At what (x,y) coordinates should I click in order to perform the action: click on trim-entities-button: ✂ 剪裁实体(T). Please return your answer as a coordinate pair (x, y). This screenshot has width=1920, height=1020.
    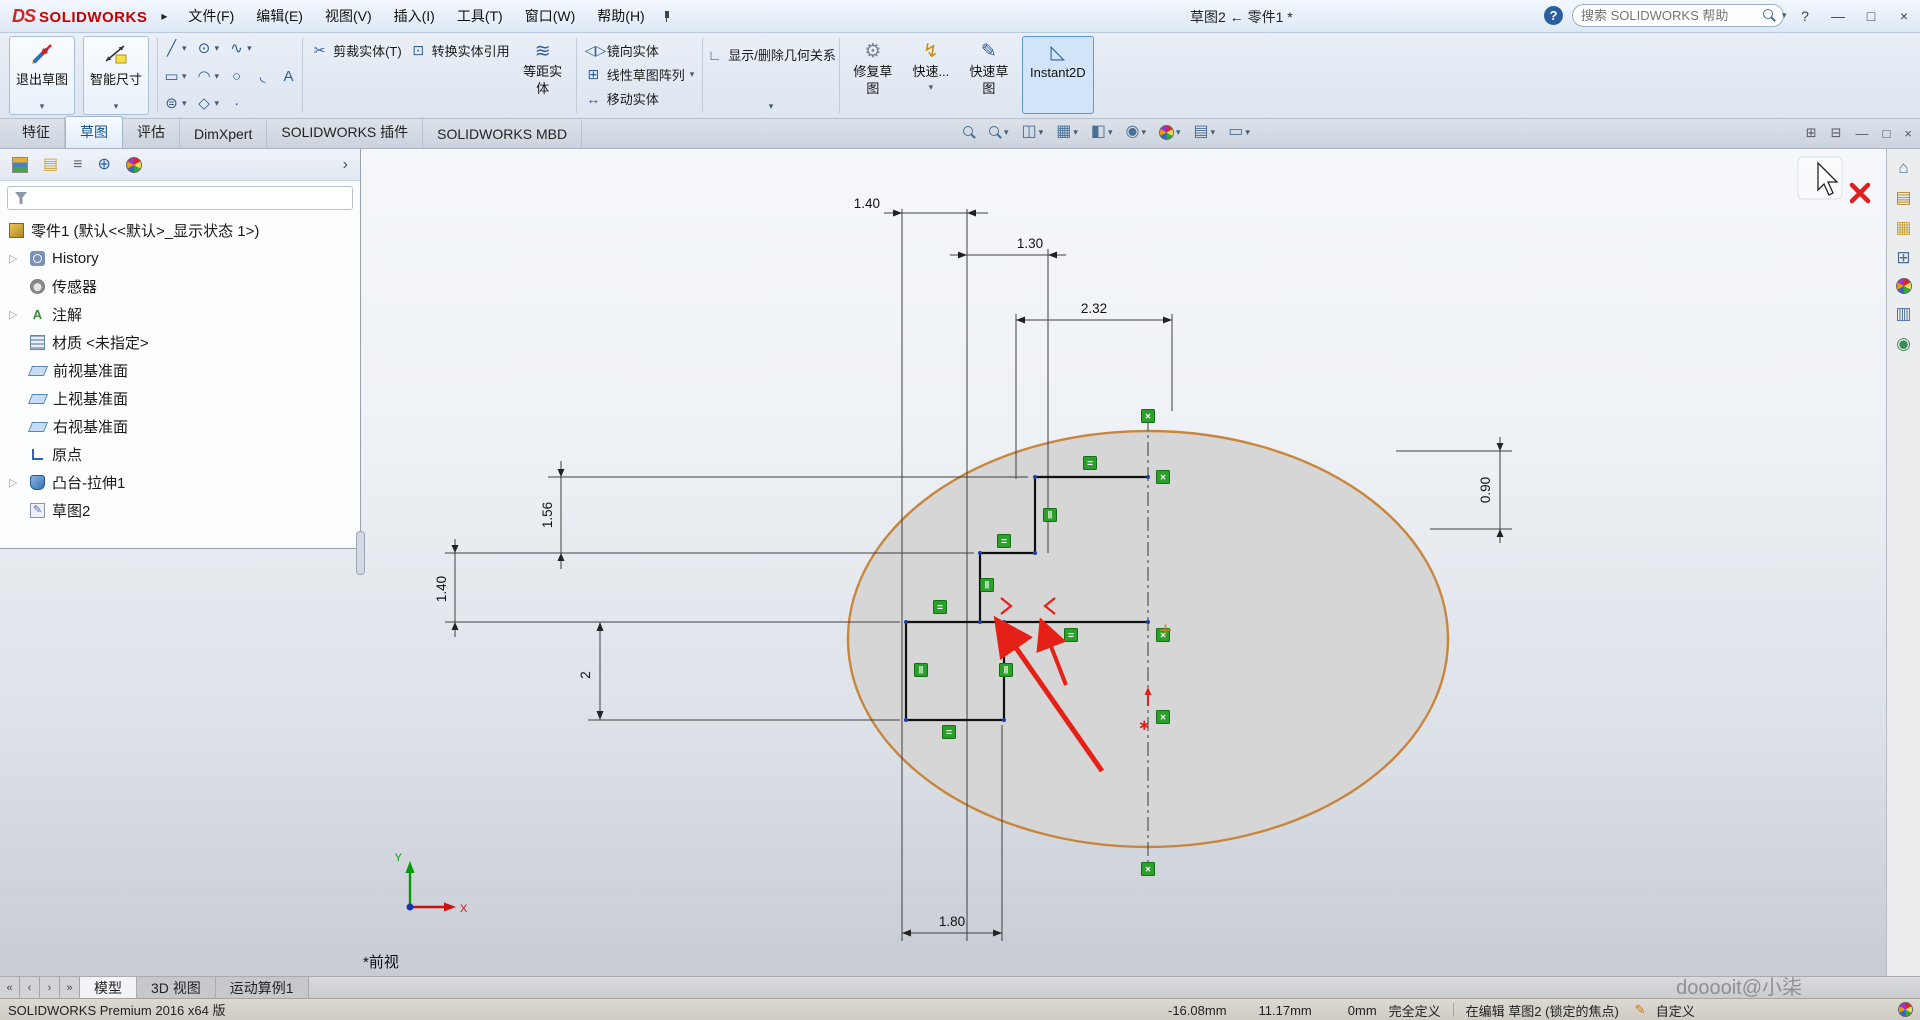
    Looking at the image, I should click on (356, 50).